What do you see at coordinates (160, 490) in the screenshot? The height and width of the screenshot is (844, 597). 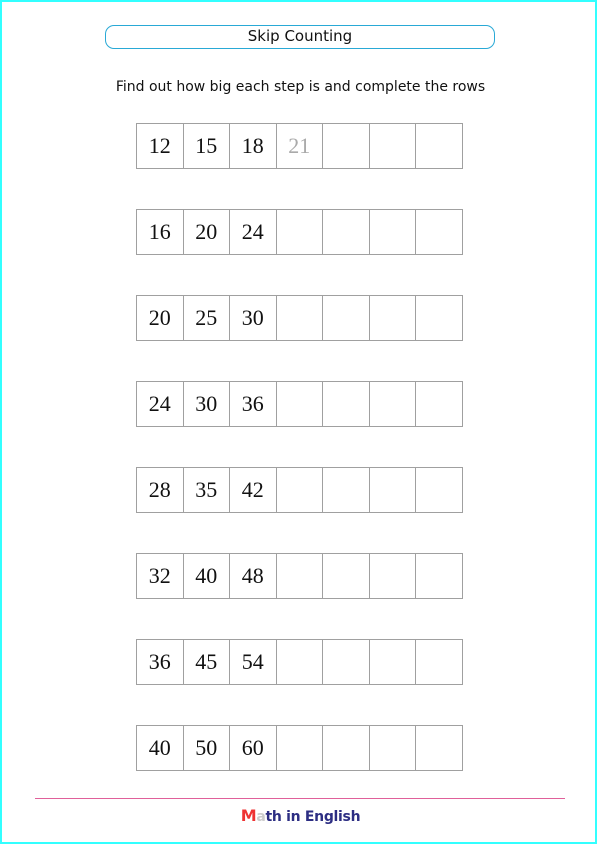 I see `given-number-cell: 28` at bounding box center [160, 490].